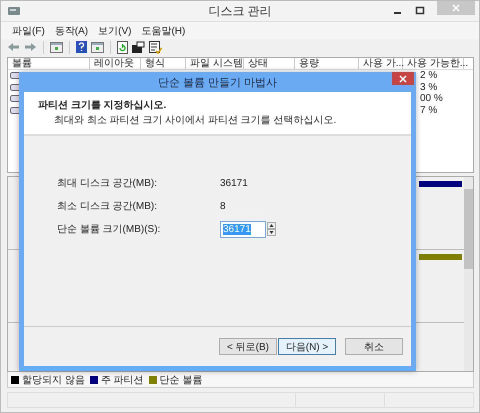  What do you see at coordinates (103, 105) in the screenshot?
I see `wizard-heading: 파티션 크기를 지정하십시오.` at bounding box center [103, 105].